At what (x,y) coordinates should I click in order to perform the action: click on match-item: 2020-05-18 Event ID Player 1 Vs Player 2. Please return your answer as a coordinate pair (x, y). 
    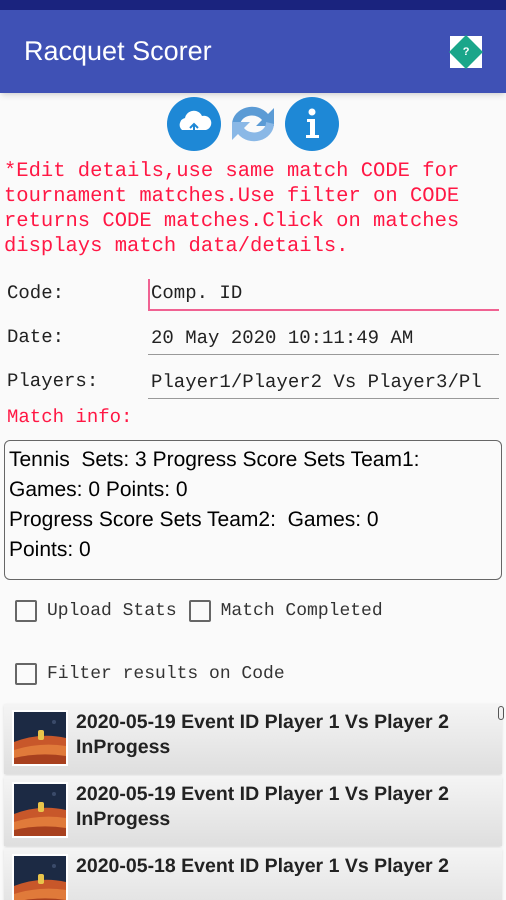
    Looking at the image, I should click on (253, 874).